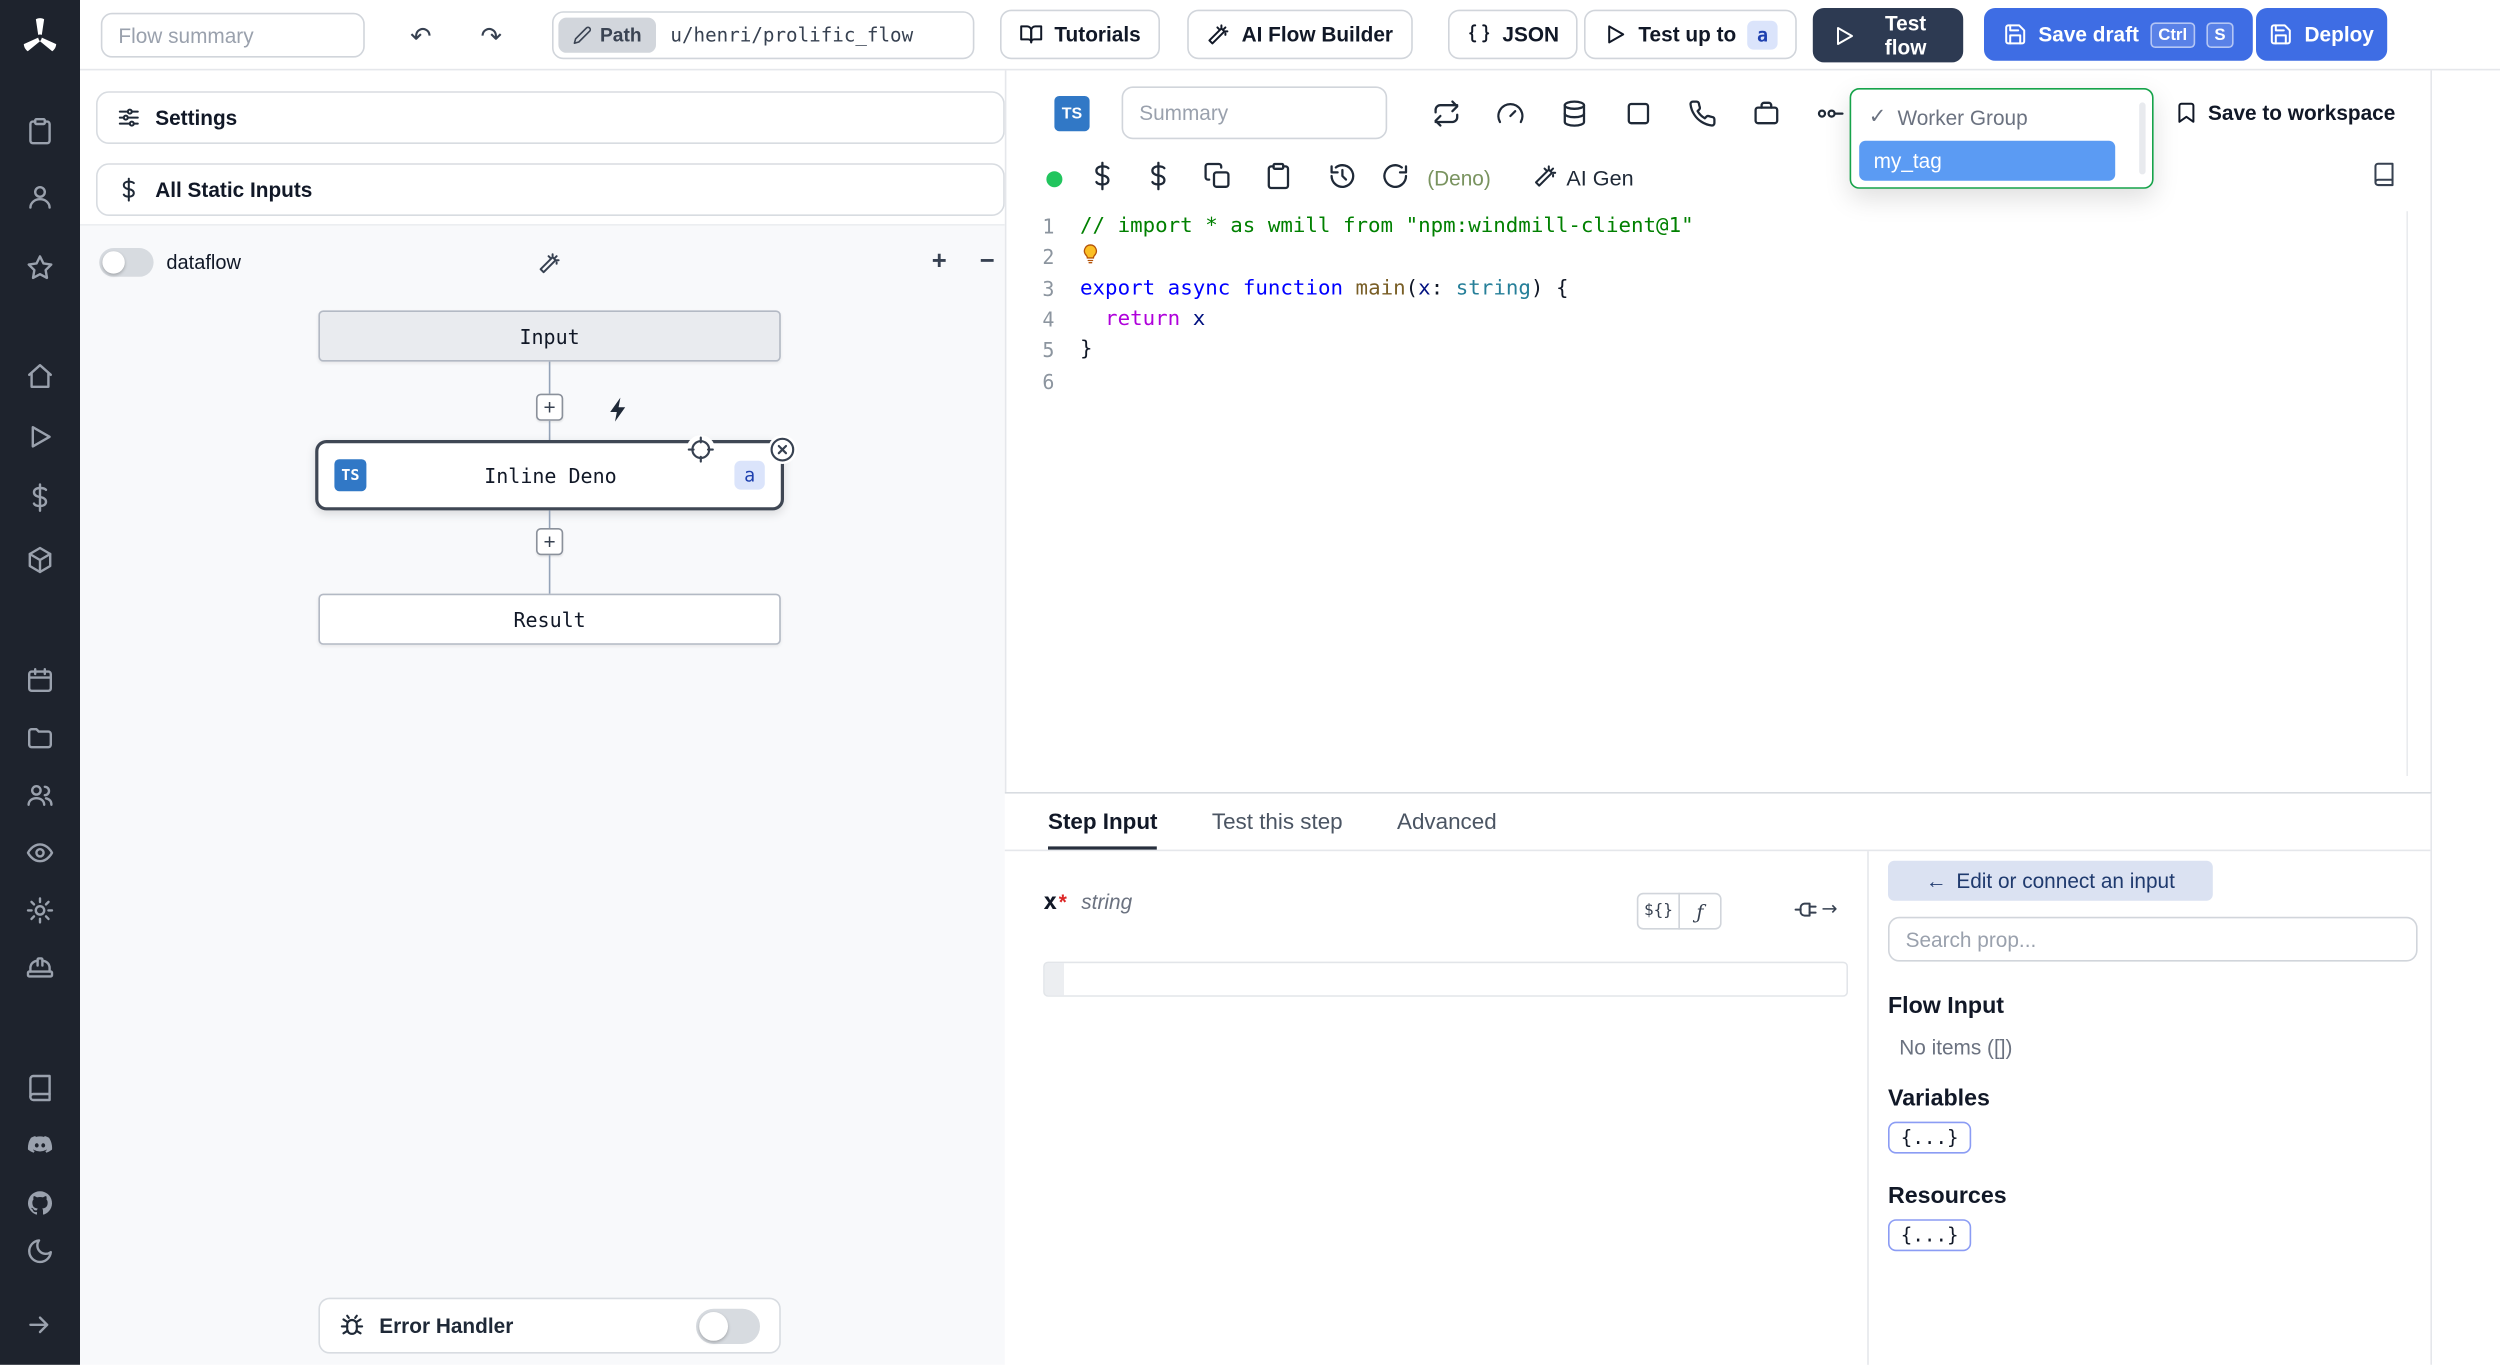 This screenshot has width=2500, height=1365. What do you see at coordinates (1987, 160) in the screenshot?
I see `dropdown-item-my-tag: my_tag` at bounding box center [1987, 160].